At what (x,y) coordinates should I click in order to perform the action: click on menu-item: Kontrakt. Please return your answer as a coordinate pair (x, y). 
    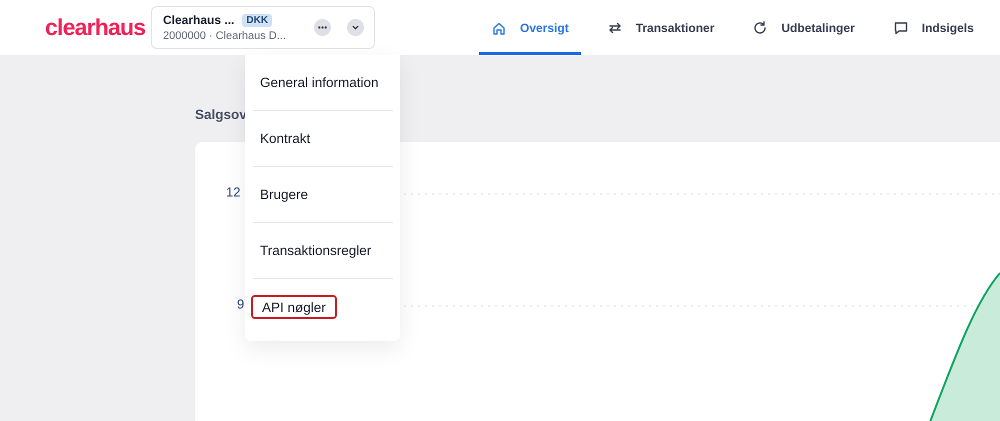
    Looking at the image, I should click on (323, 139).